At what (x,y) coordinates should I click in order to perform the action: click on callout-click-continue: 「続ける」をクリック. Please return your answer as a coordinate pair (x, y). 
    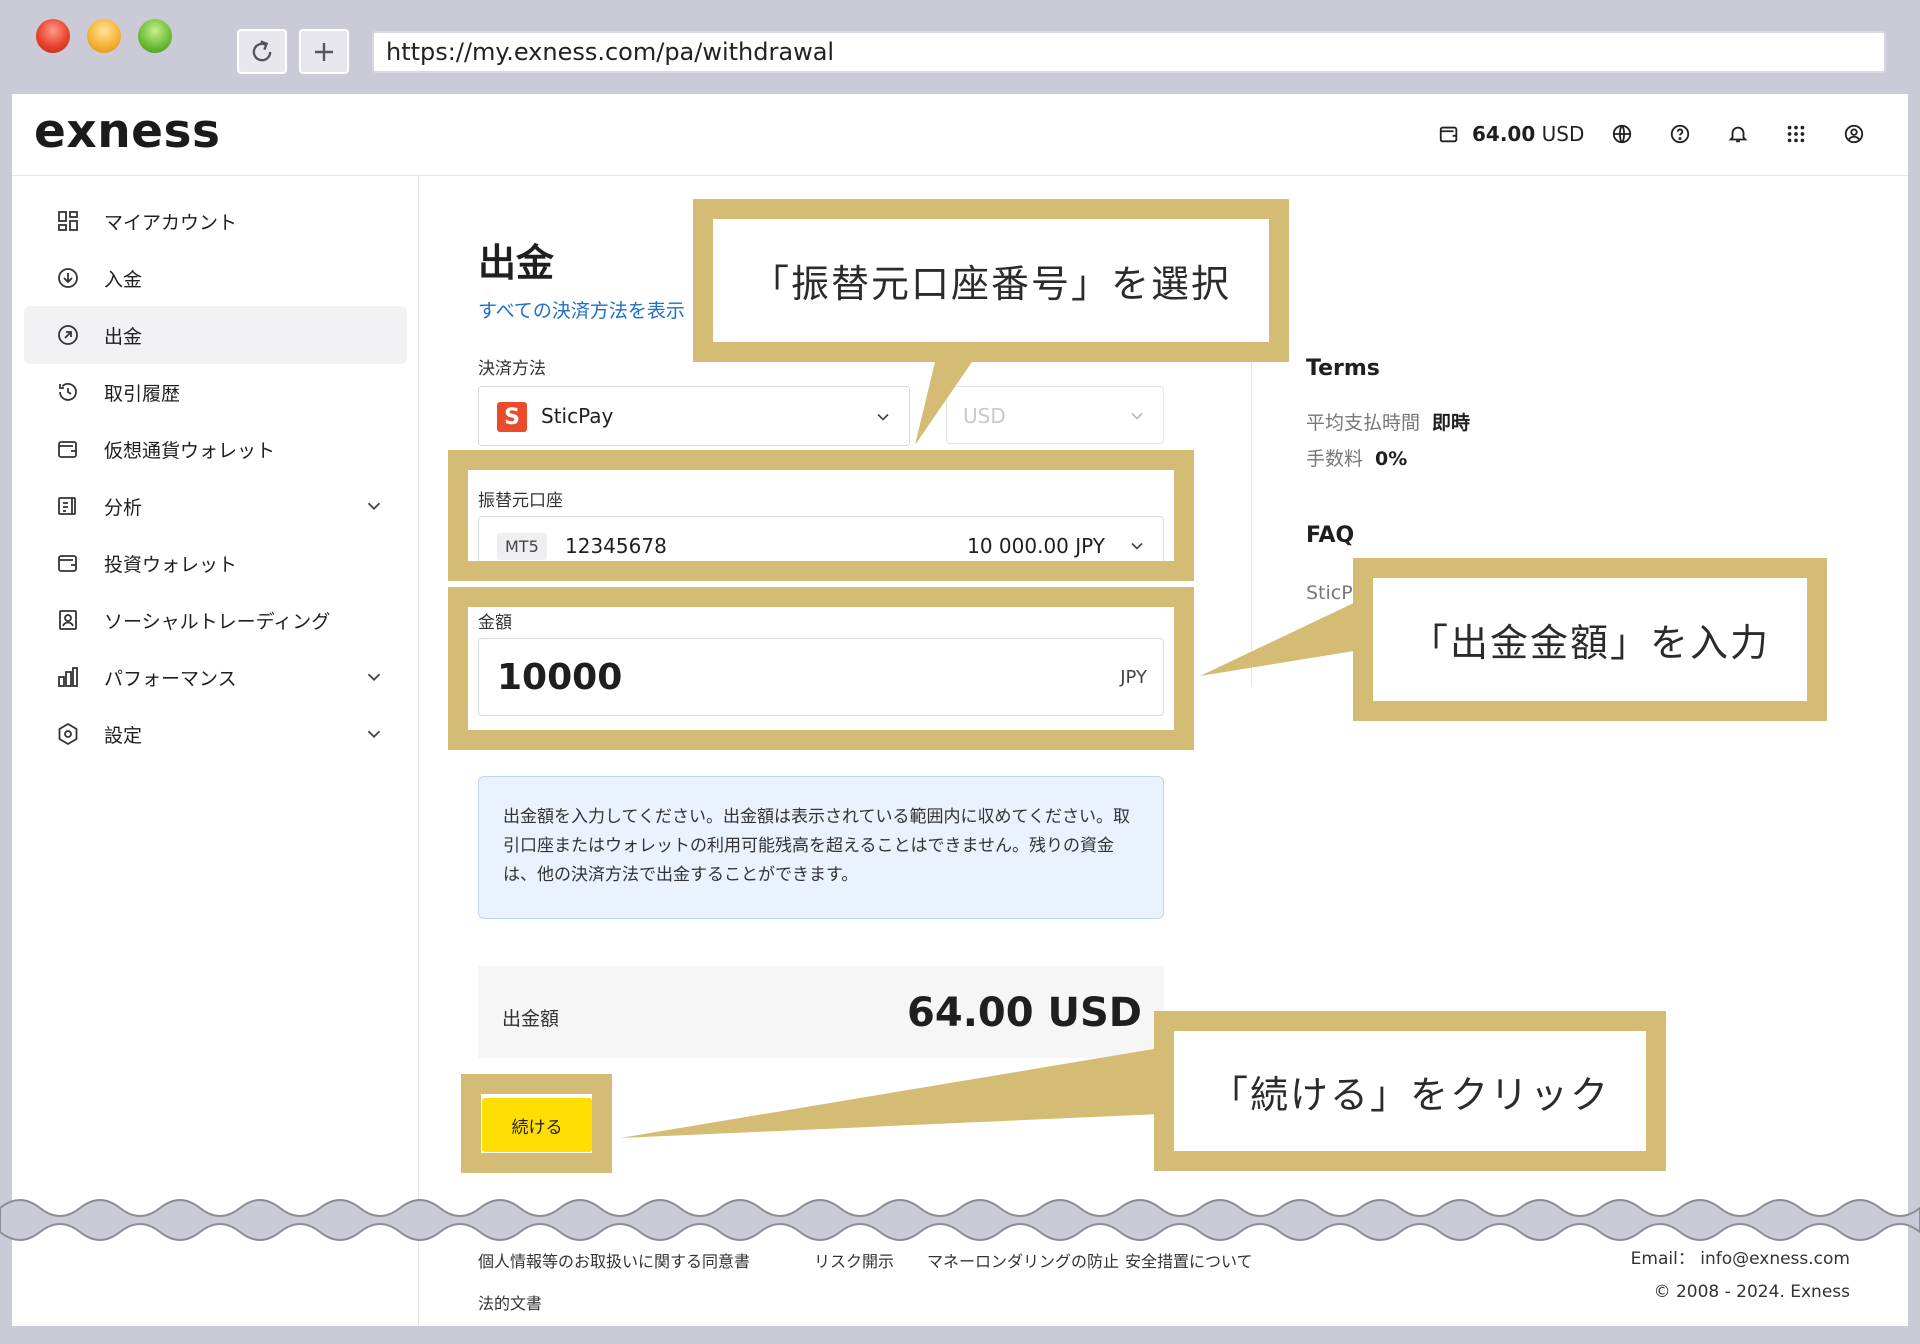
    Looking at the image, I should click on (1410, 1091).